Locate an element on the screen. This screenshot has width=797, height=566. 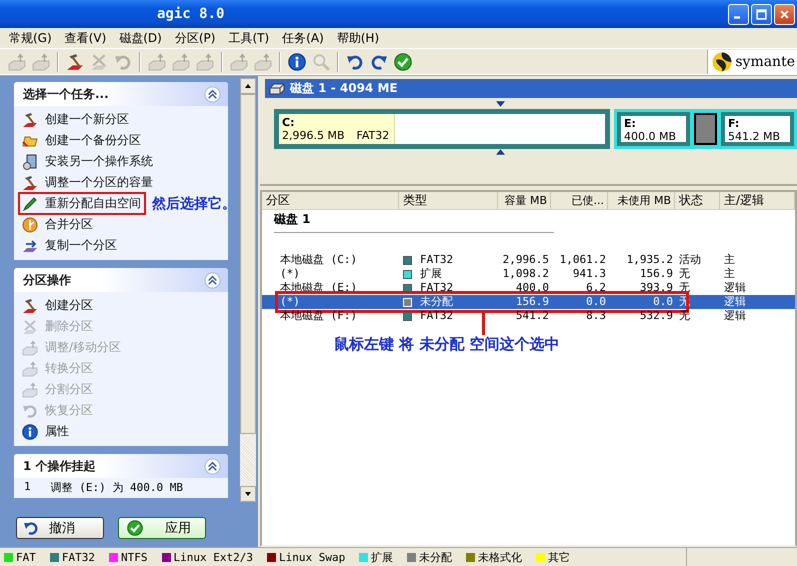
table-cell-text: 1,935.2 is located at coordinates (650, 260).